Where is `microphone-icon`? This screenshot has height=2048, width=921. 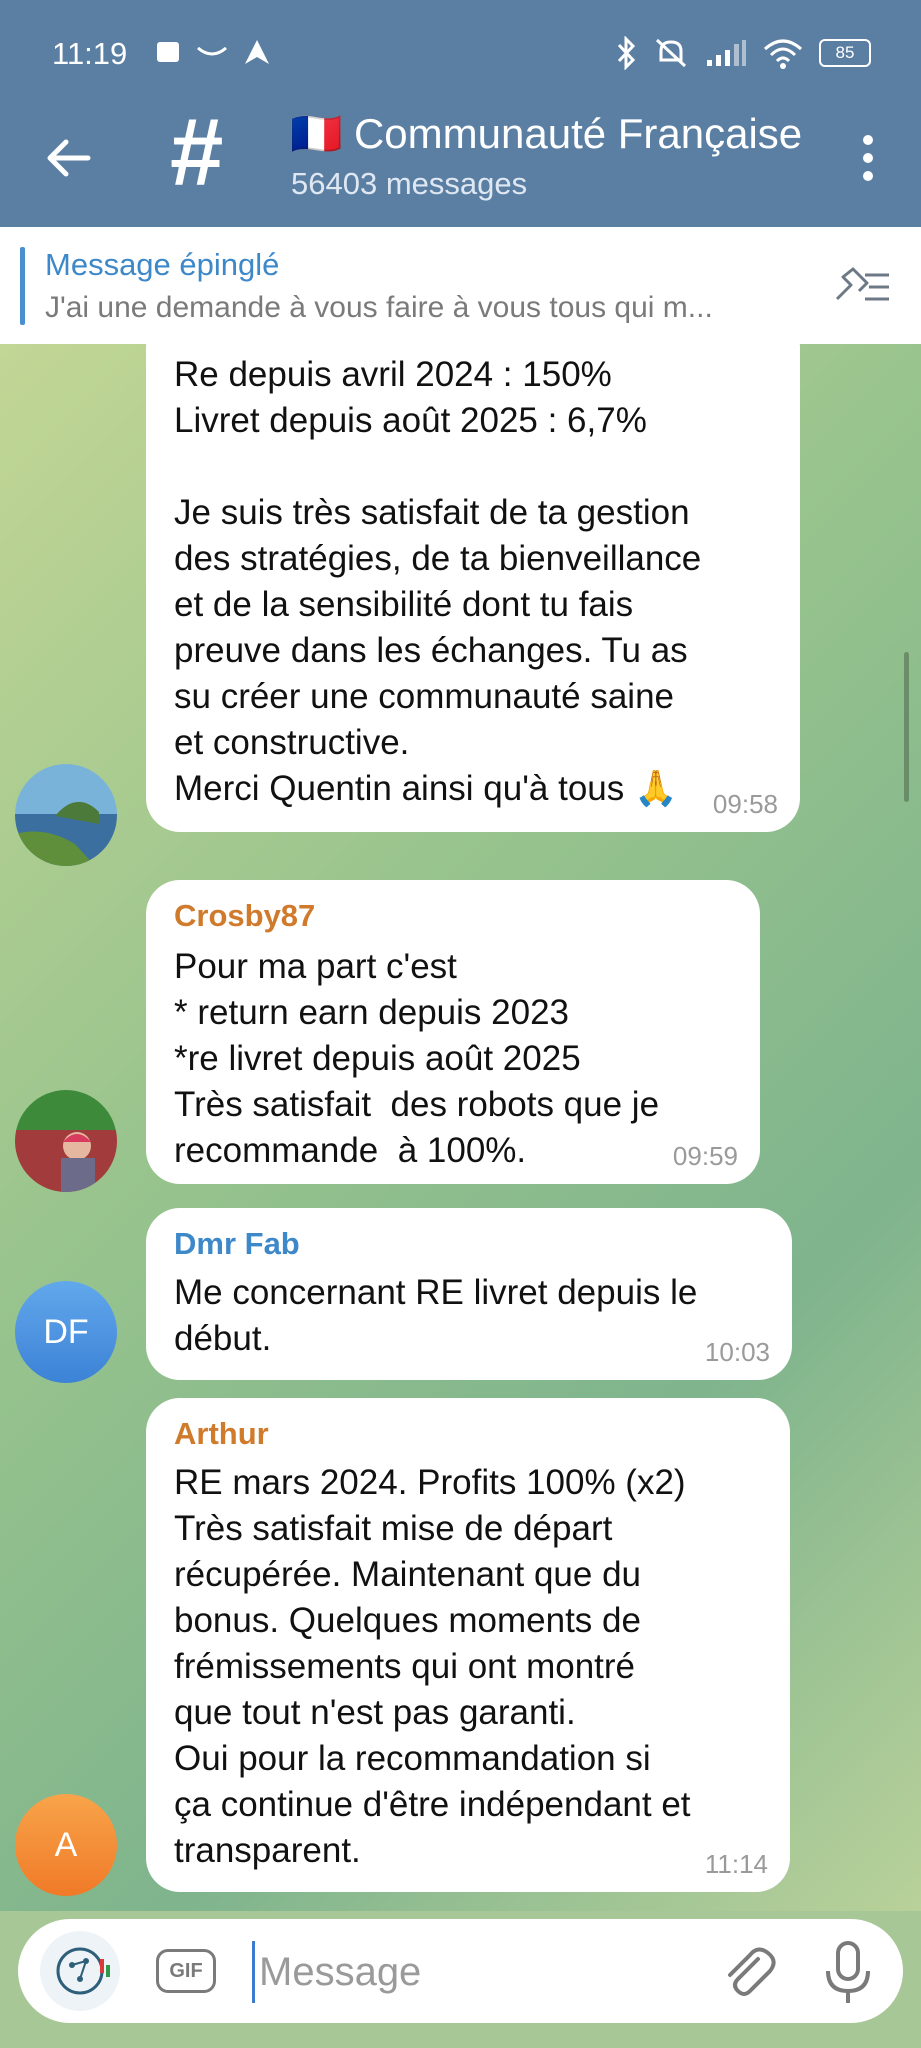
microphone-icon is located at coordinates (848, 1972).